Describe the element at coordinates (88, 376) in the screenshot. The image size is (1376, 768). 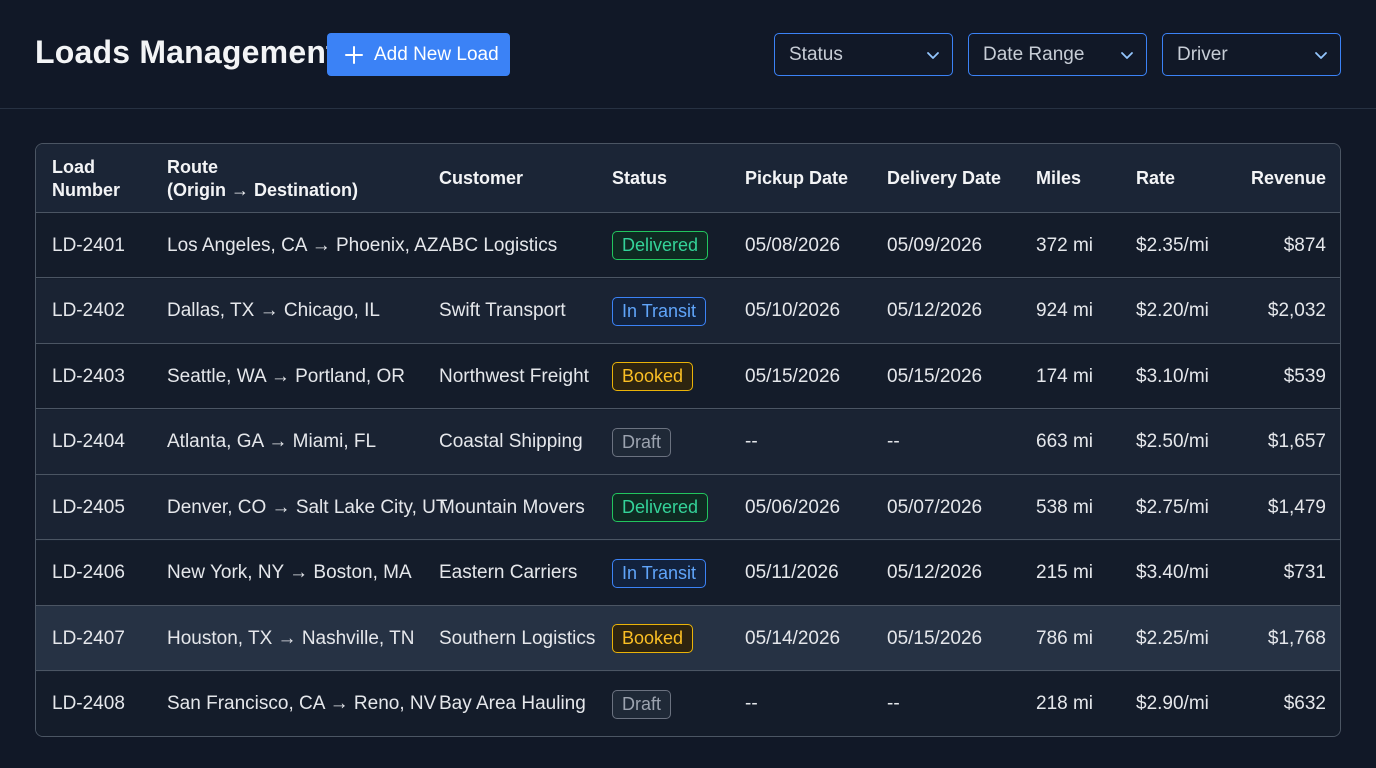
I see `load-number-cell: LD-2403` at that location.